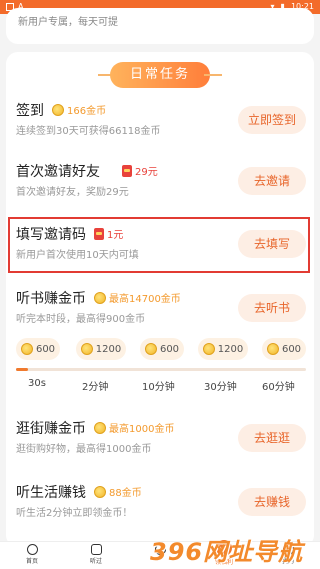  What do you see at coordinates (272, 181) in the screenshot?
I see `invite-button: 去邀请` at bounding box center [272, 181].